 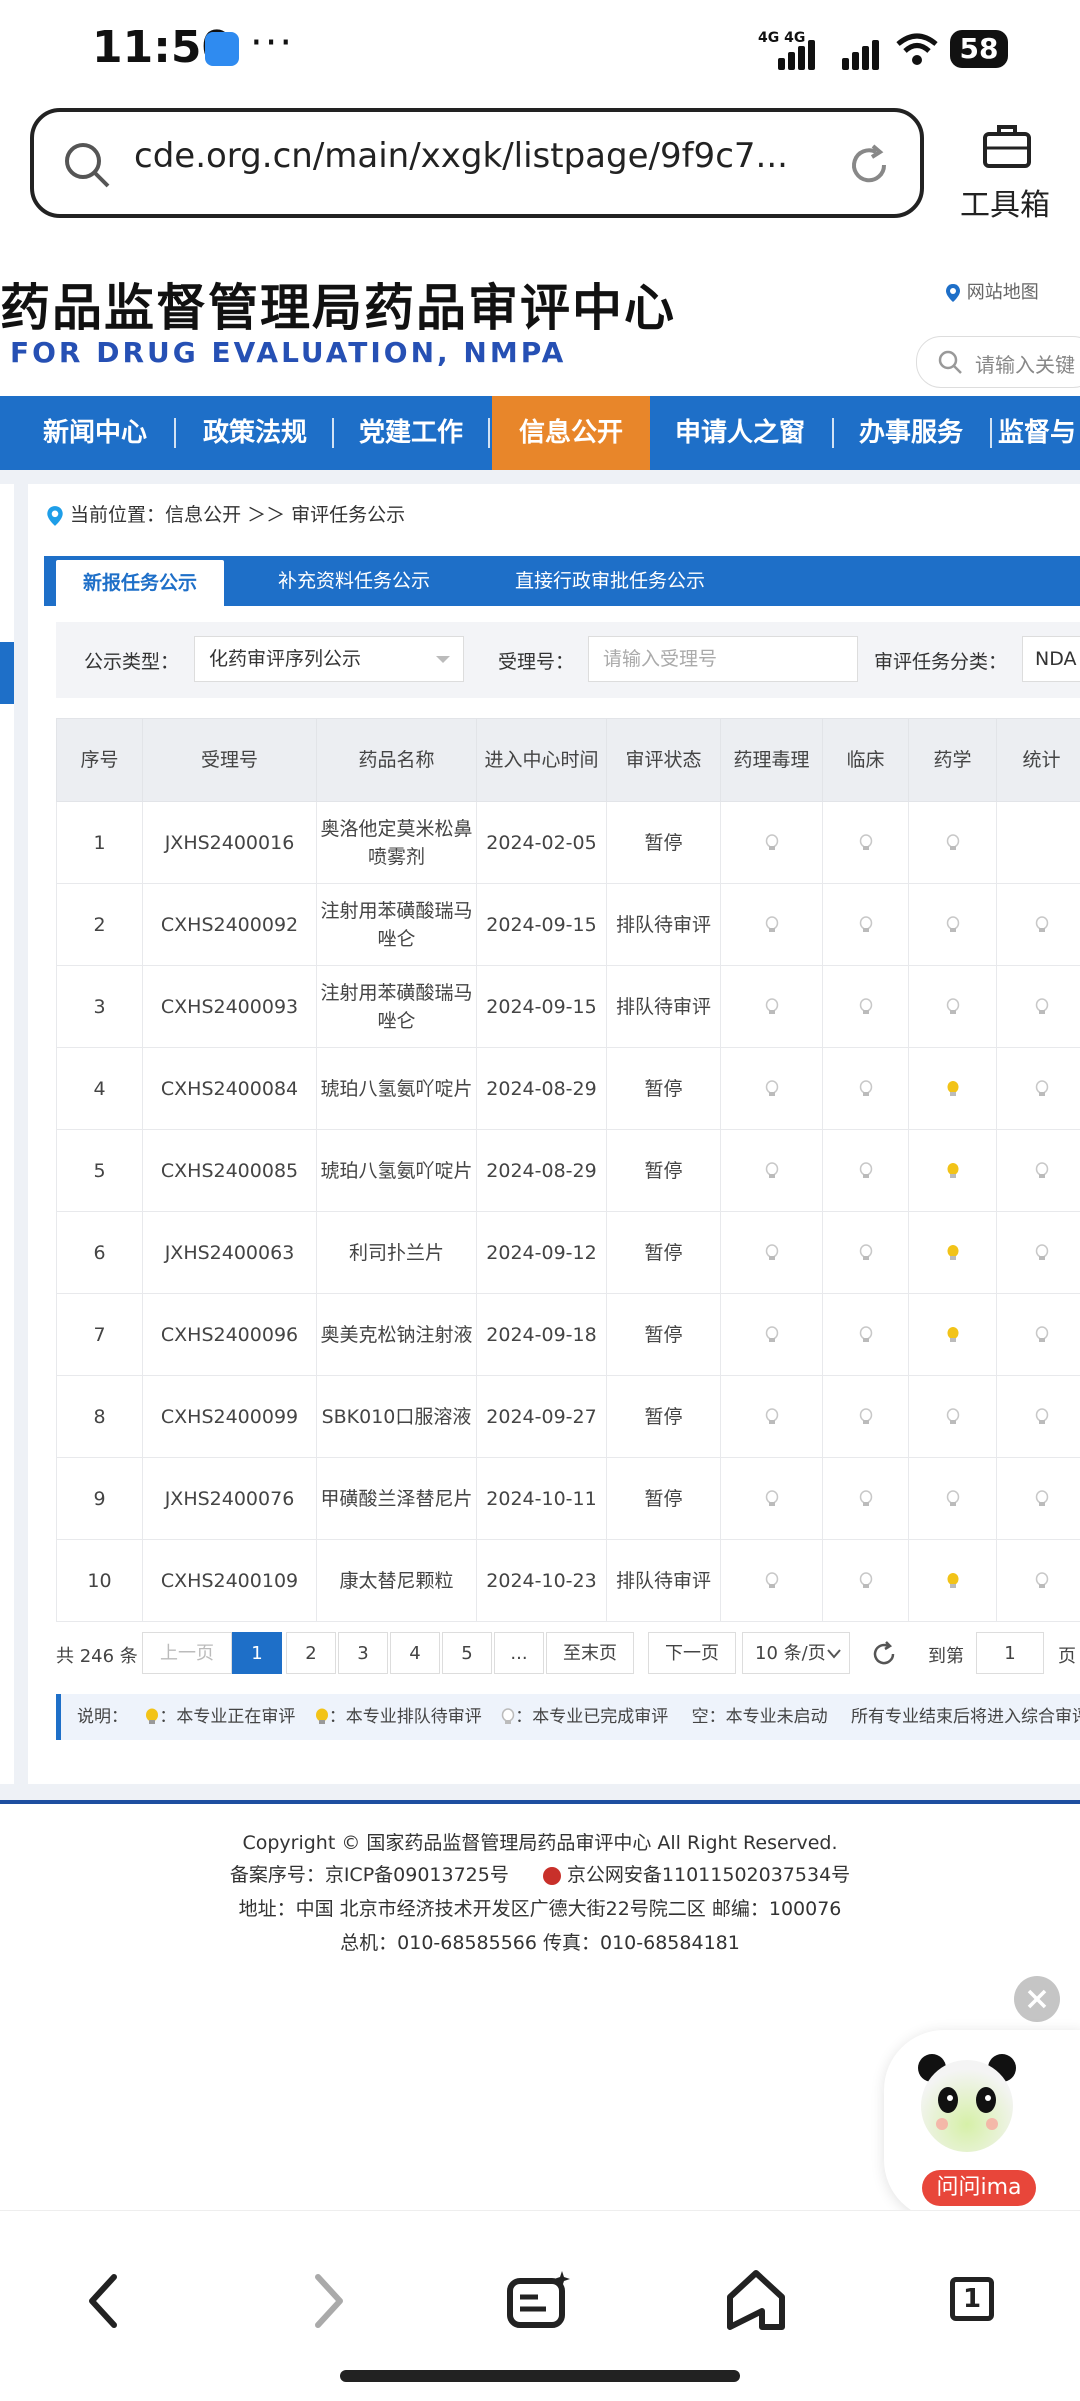 I want to click on acceptance-input: 请输入受理号, so click(x=723, y=659).